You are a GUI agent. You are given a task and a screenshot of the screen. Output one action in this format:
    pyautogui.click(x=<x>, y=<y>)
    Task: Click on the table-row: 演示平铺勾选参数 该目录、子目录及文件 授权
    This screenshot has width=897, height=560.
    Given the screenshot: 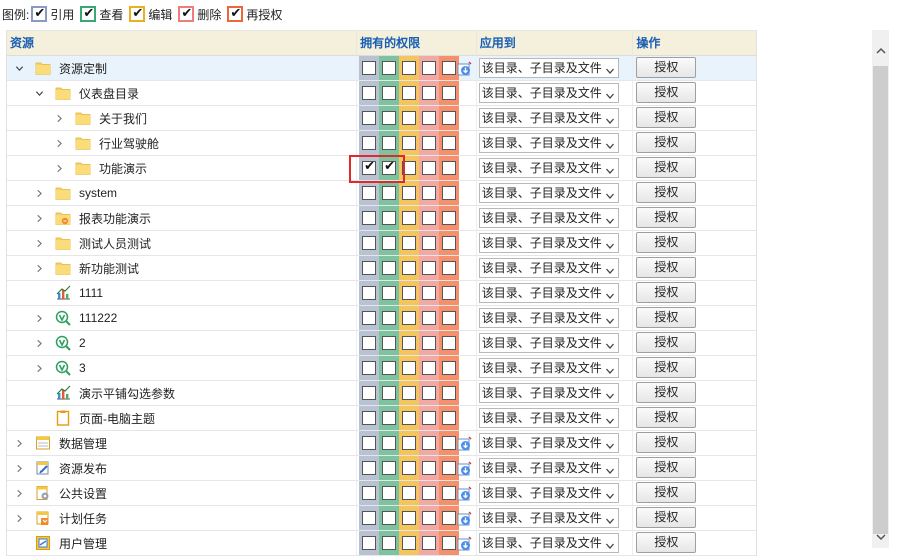 What is the action you would take?
    pyautogui.click(x=381, y=393)
    